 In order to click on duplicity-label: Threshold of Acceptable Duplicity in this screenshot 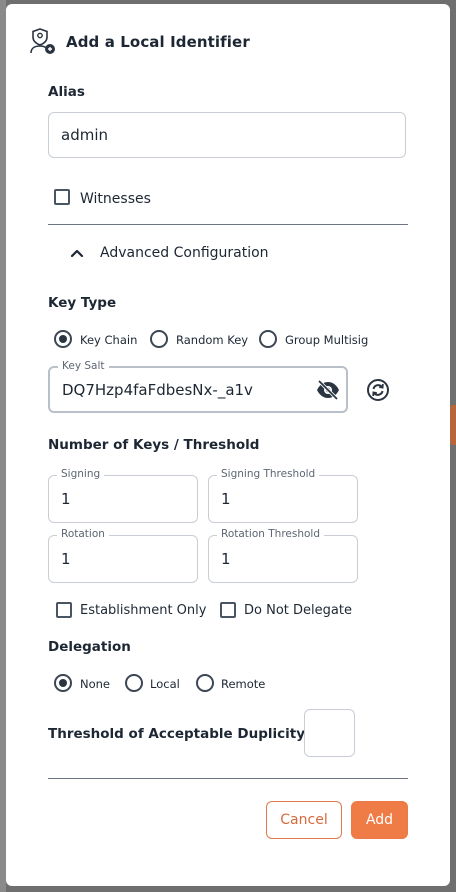, I will do `click(176, 734)`.